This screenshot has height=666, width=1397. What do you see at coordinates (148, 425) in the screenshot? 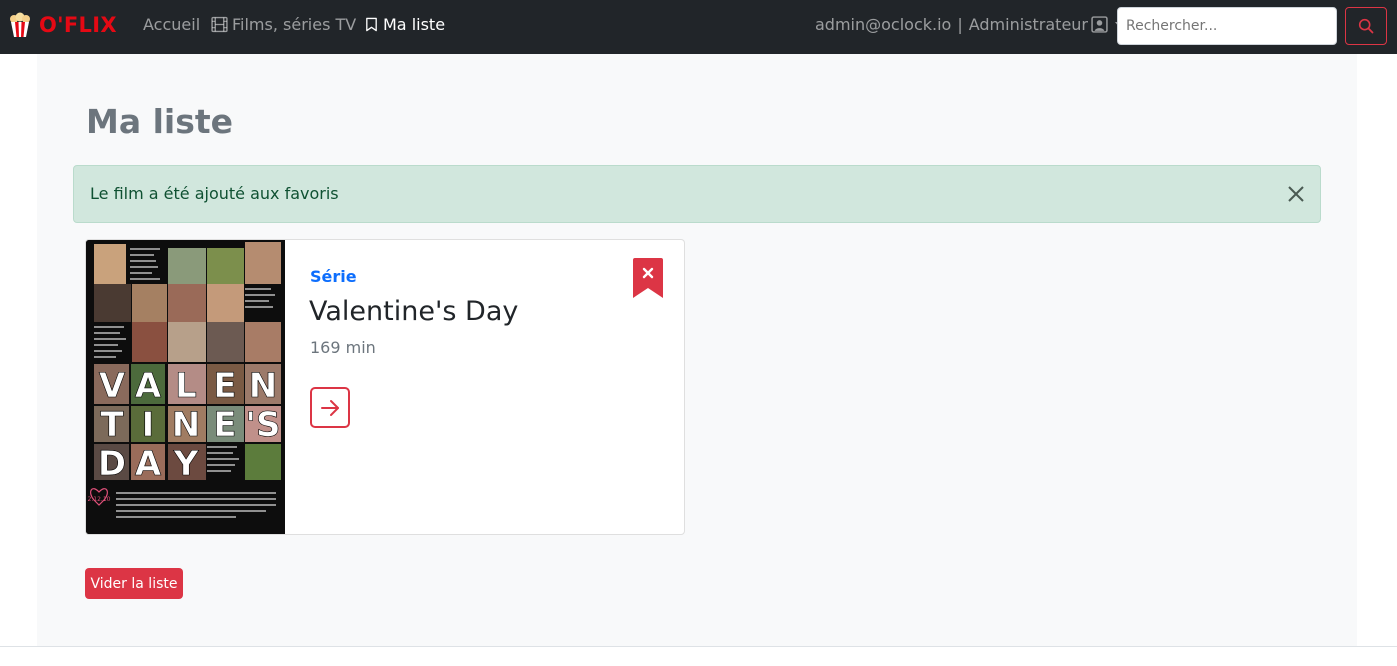
I see `poster-letter: I` at bounding box center [148, 425].